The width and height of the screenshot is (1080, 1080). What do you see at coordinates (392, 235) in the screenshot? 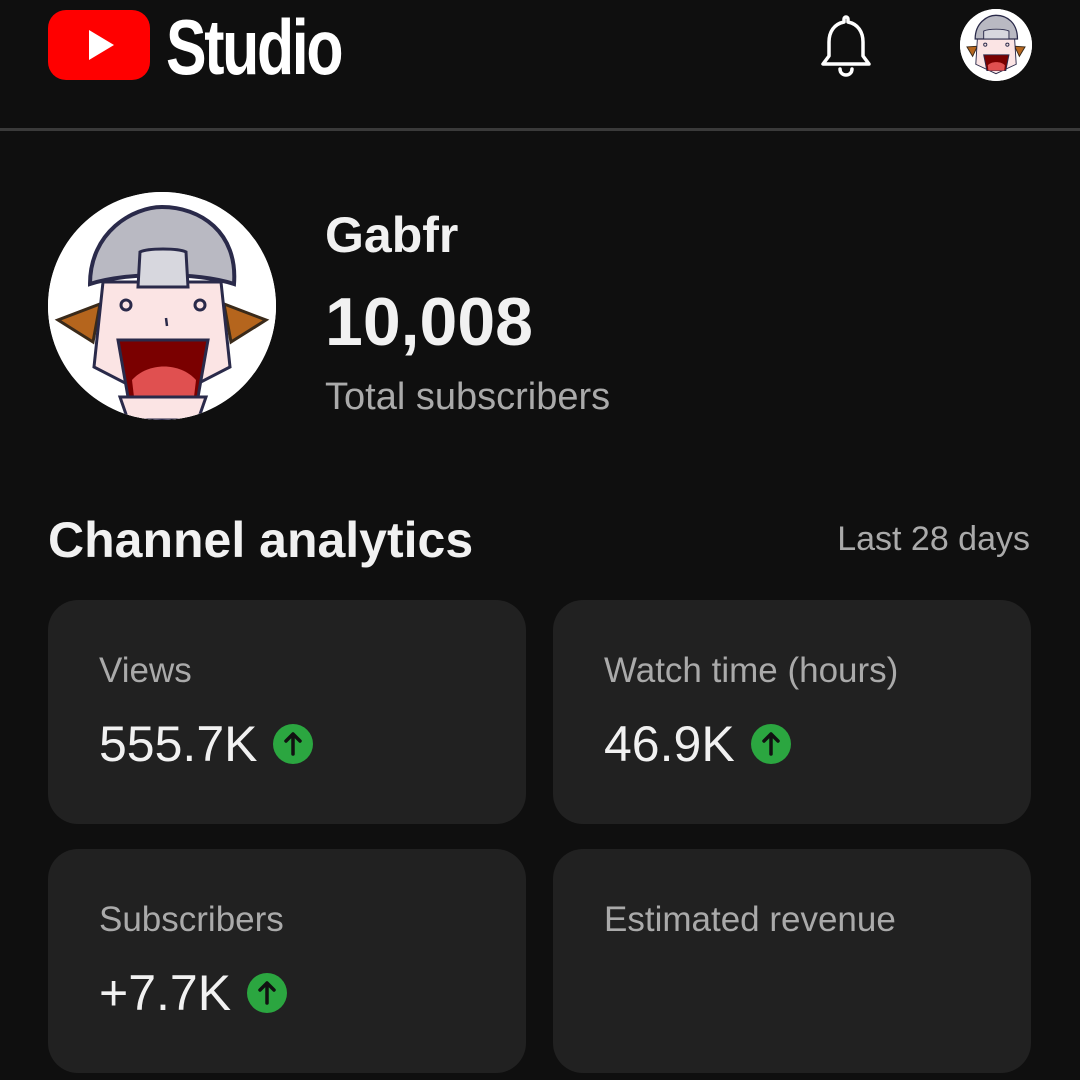
I see `channel-name: Gabfr` at bounding box center [392, 235].